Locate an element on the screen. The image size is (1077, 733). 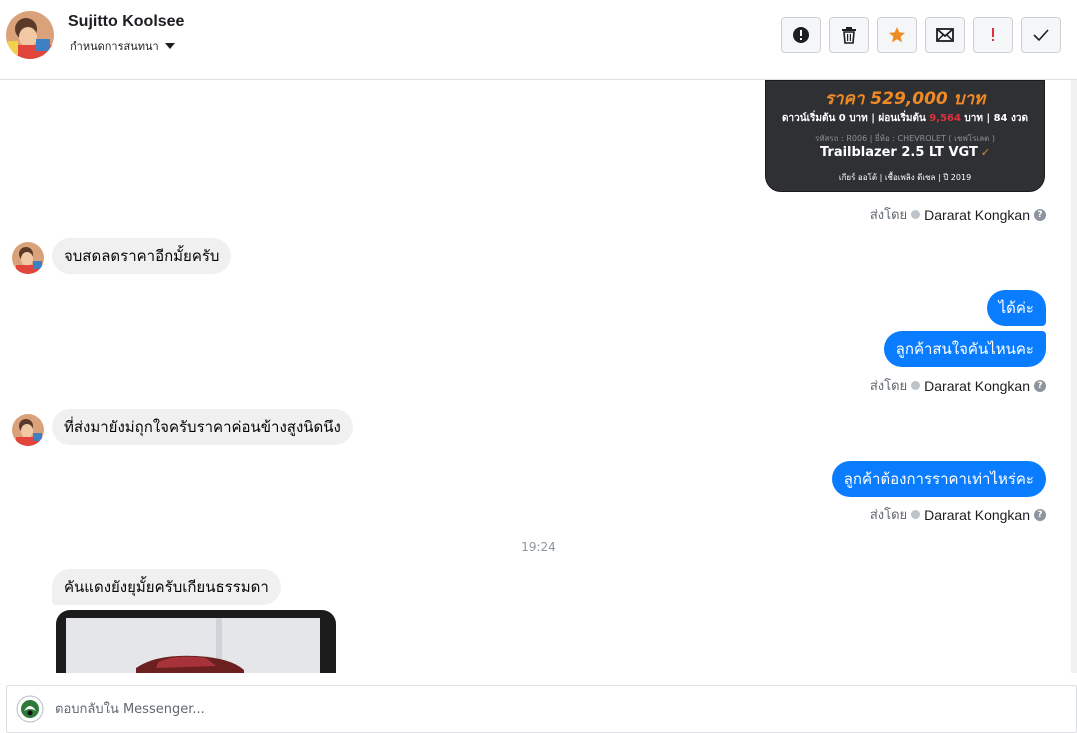
star-button is located at coordinates (897, 35).